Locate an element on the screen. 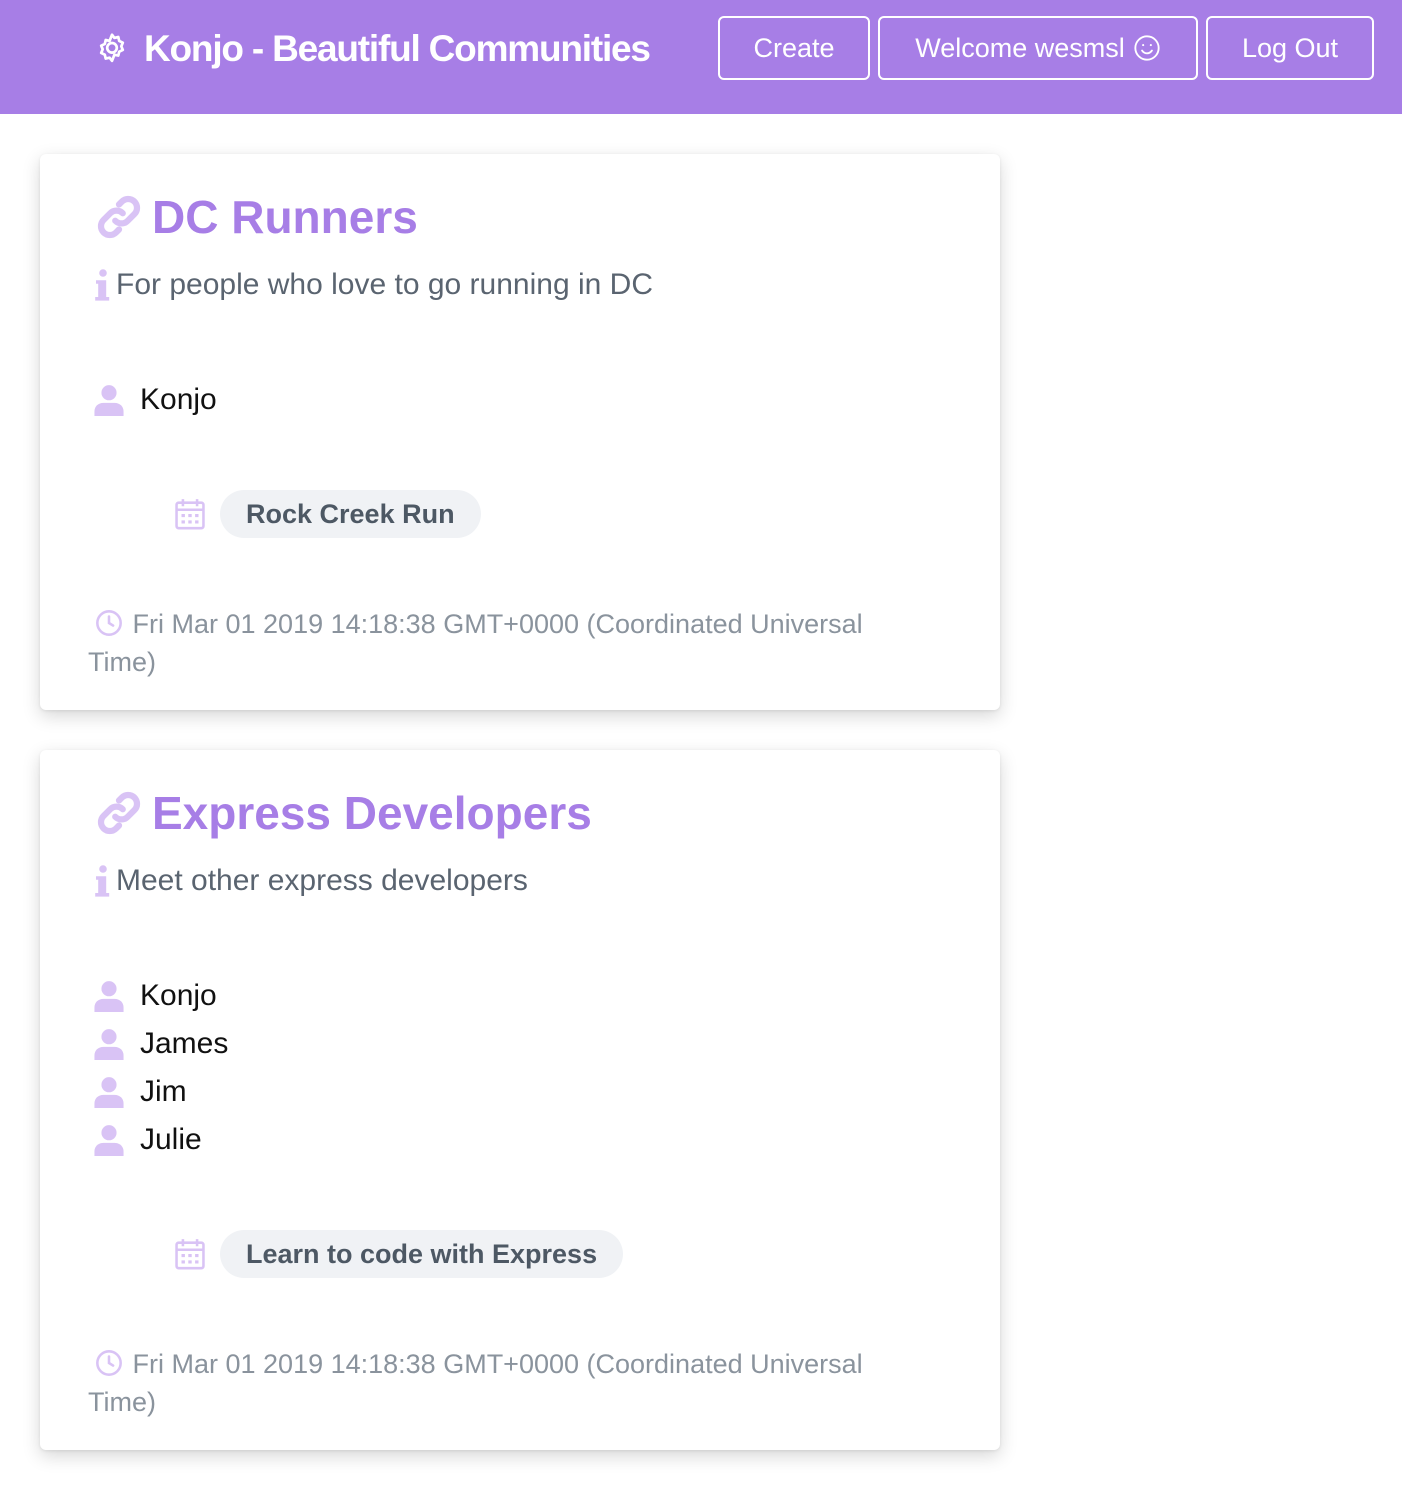 This screenshot has width=1402, height=1486. logout-button: Log Out is located at coordinates (1290, 48).